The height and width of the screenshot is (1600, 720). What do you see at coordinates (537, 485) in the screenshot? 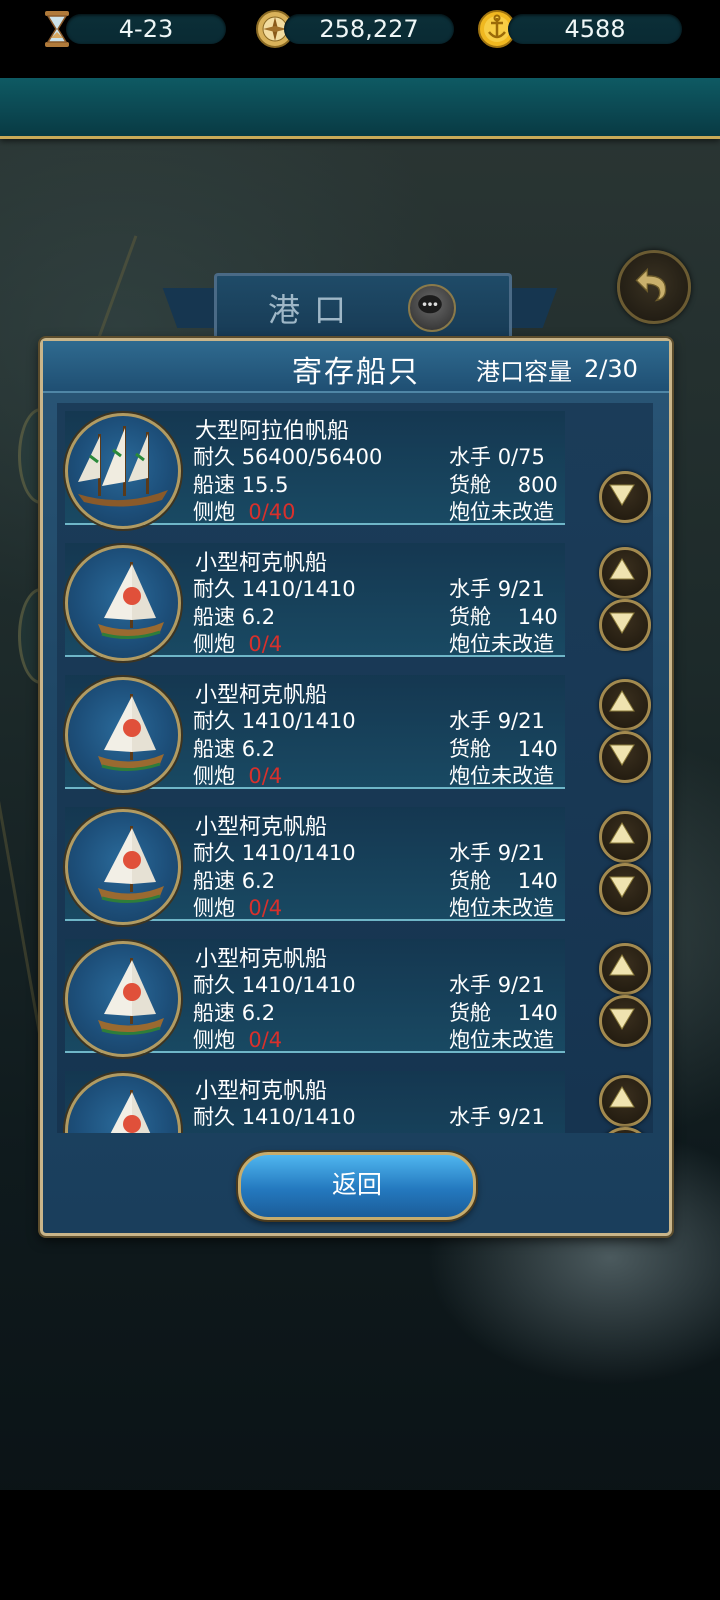
I see `cargo-value: 800` at bounding box center [537, 485].